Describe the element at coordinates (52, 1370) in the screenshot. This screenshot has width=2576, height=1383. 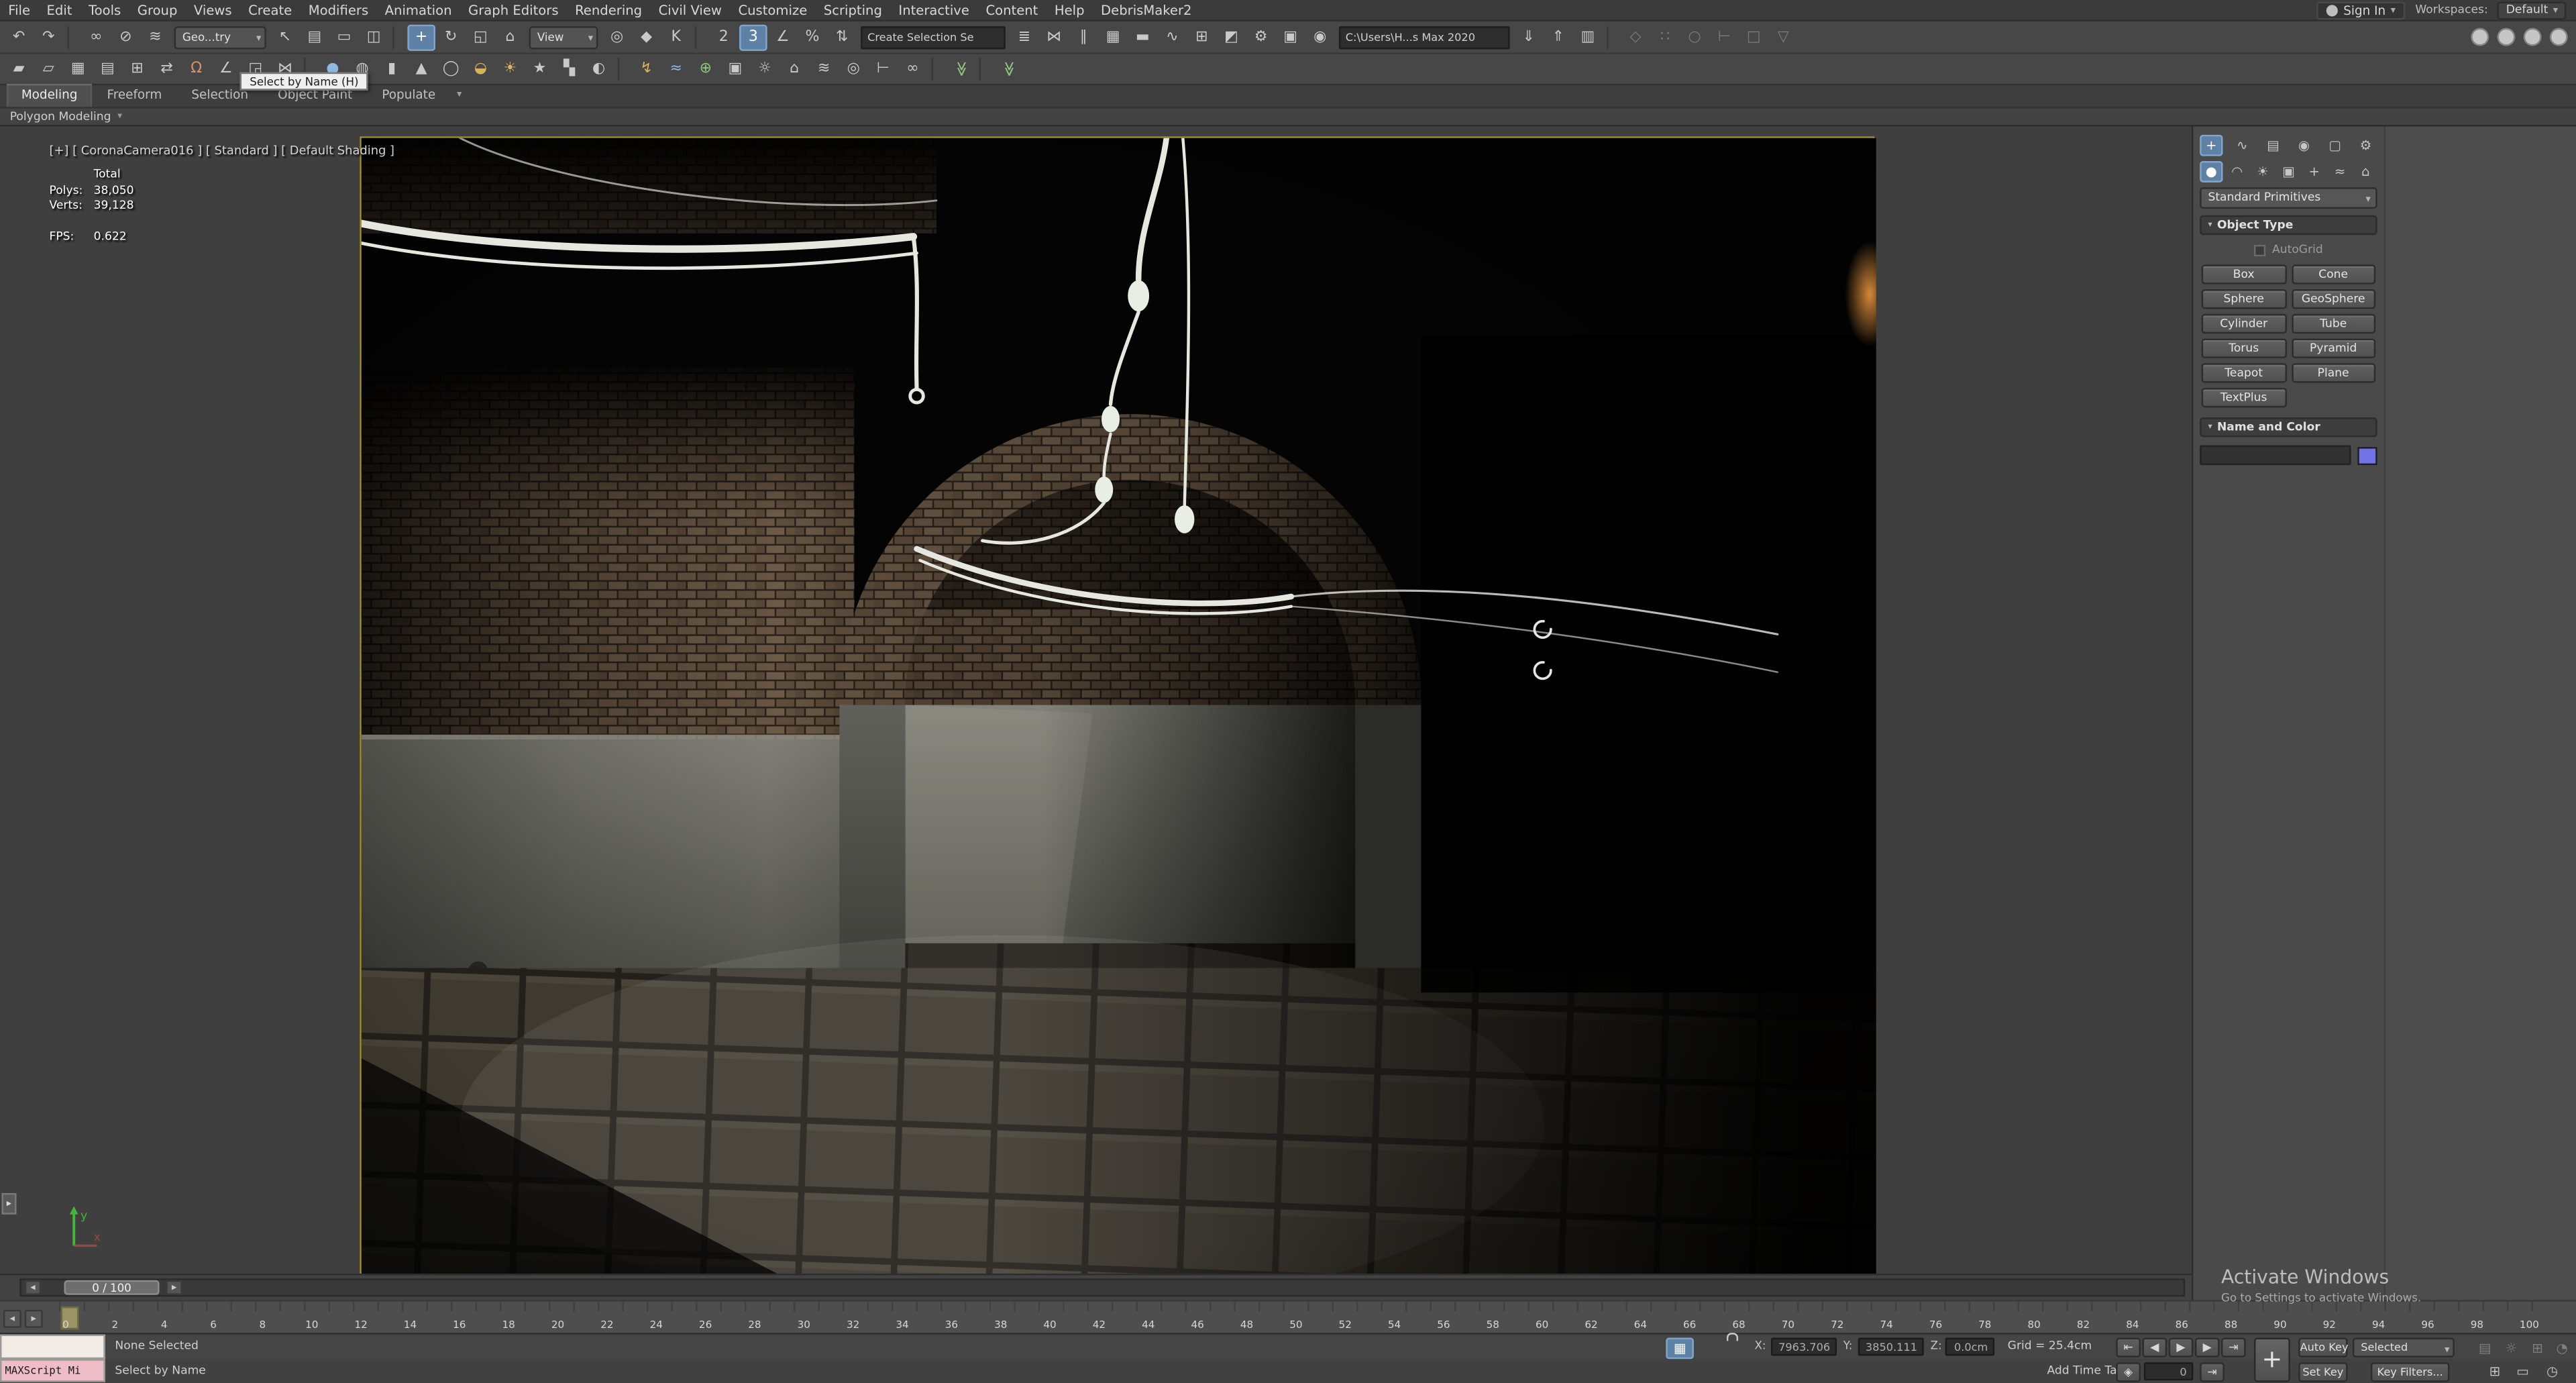
I see `maxscript-mini-listener: MAXScript Mi` at that location.